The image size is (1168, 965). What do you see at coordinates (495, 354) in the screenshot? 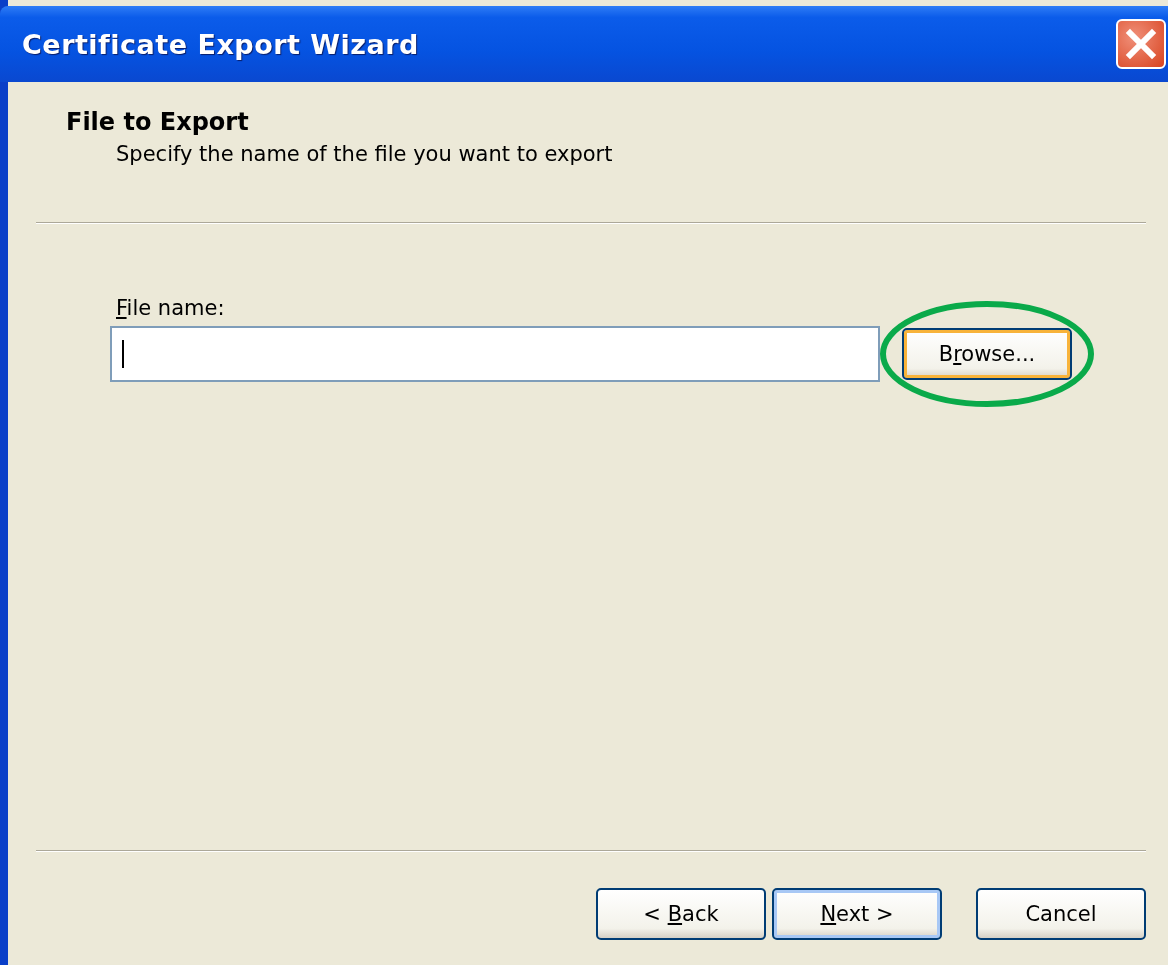
I see `file-name-field` at bounding box center [495, 354].